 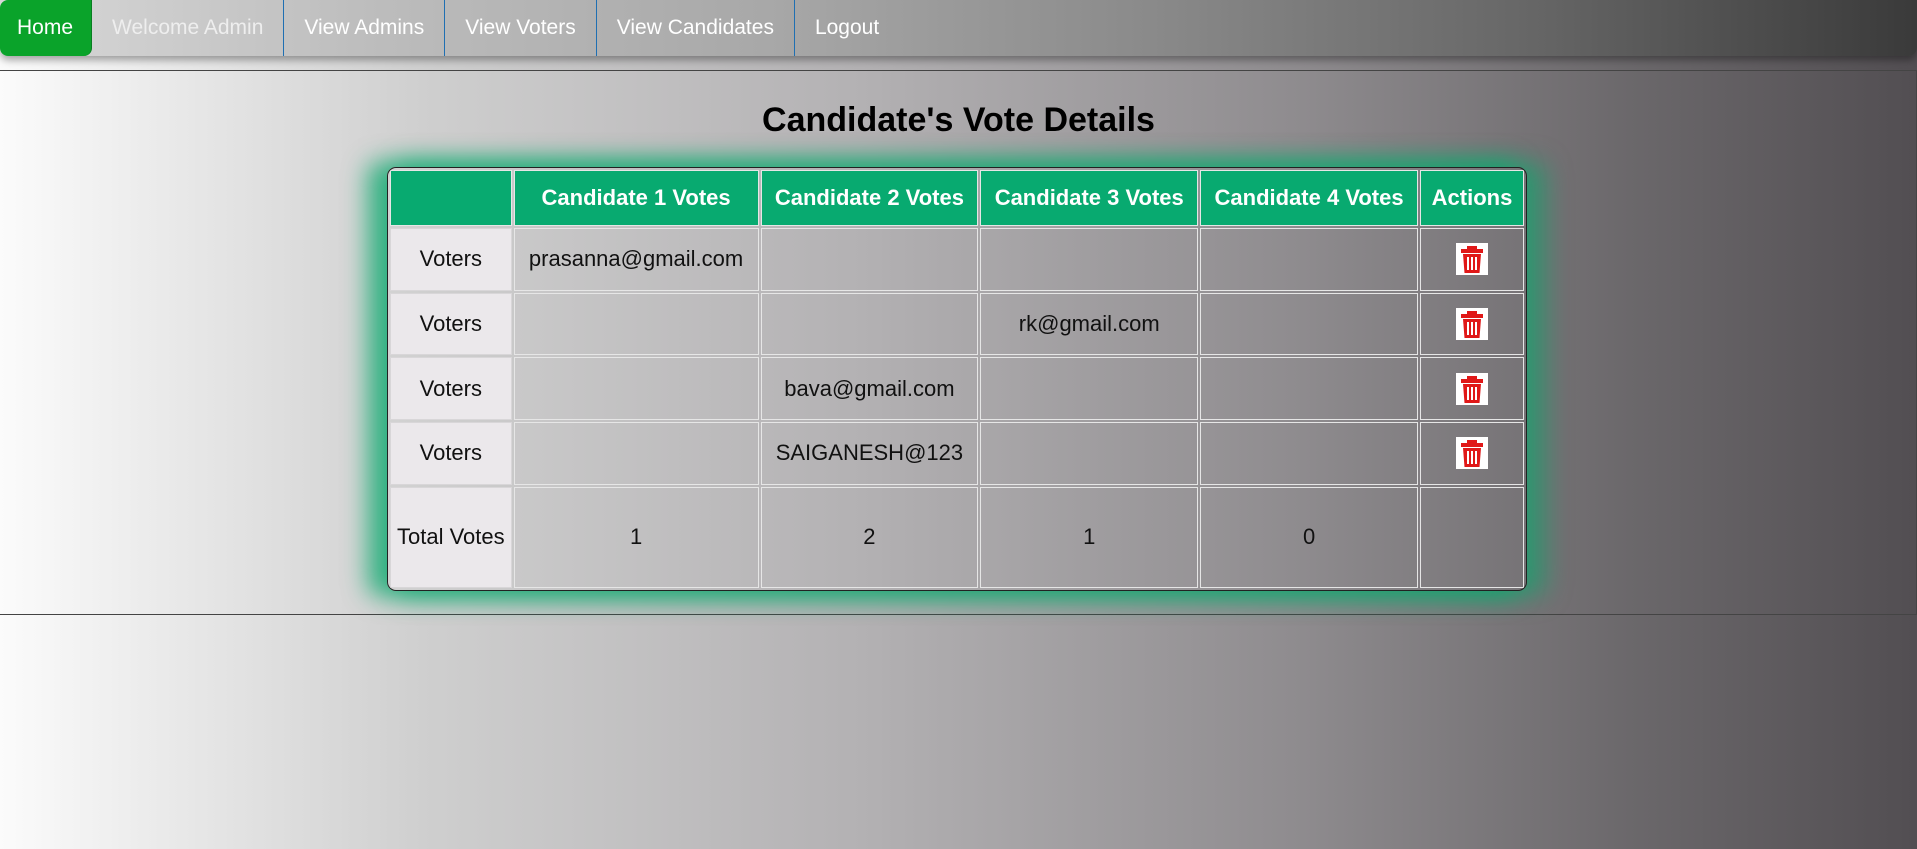 What do you see at coordinates (636, 198) in the screenshot?
I see `column-header-candidate-1: Candidate 1 Votes` at bounding box center [636, 198].